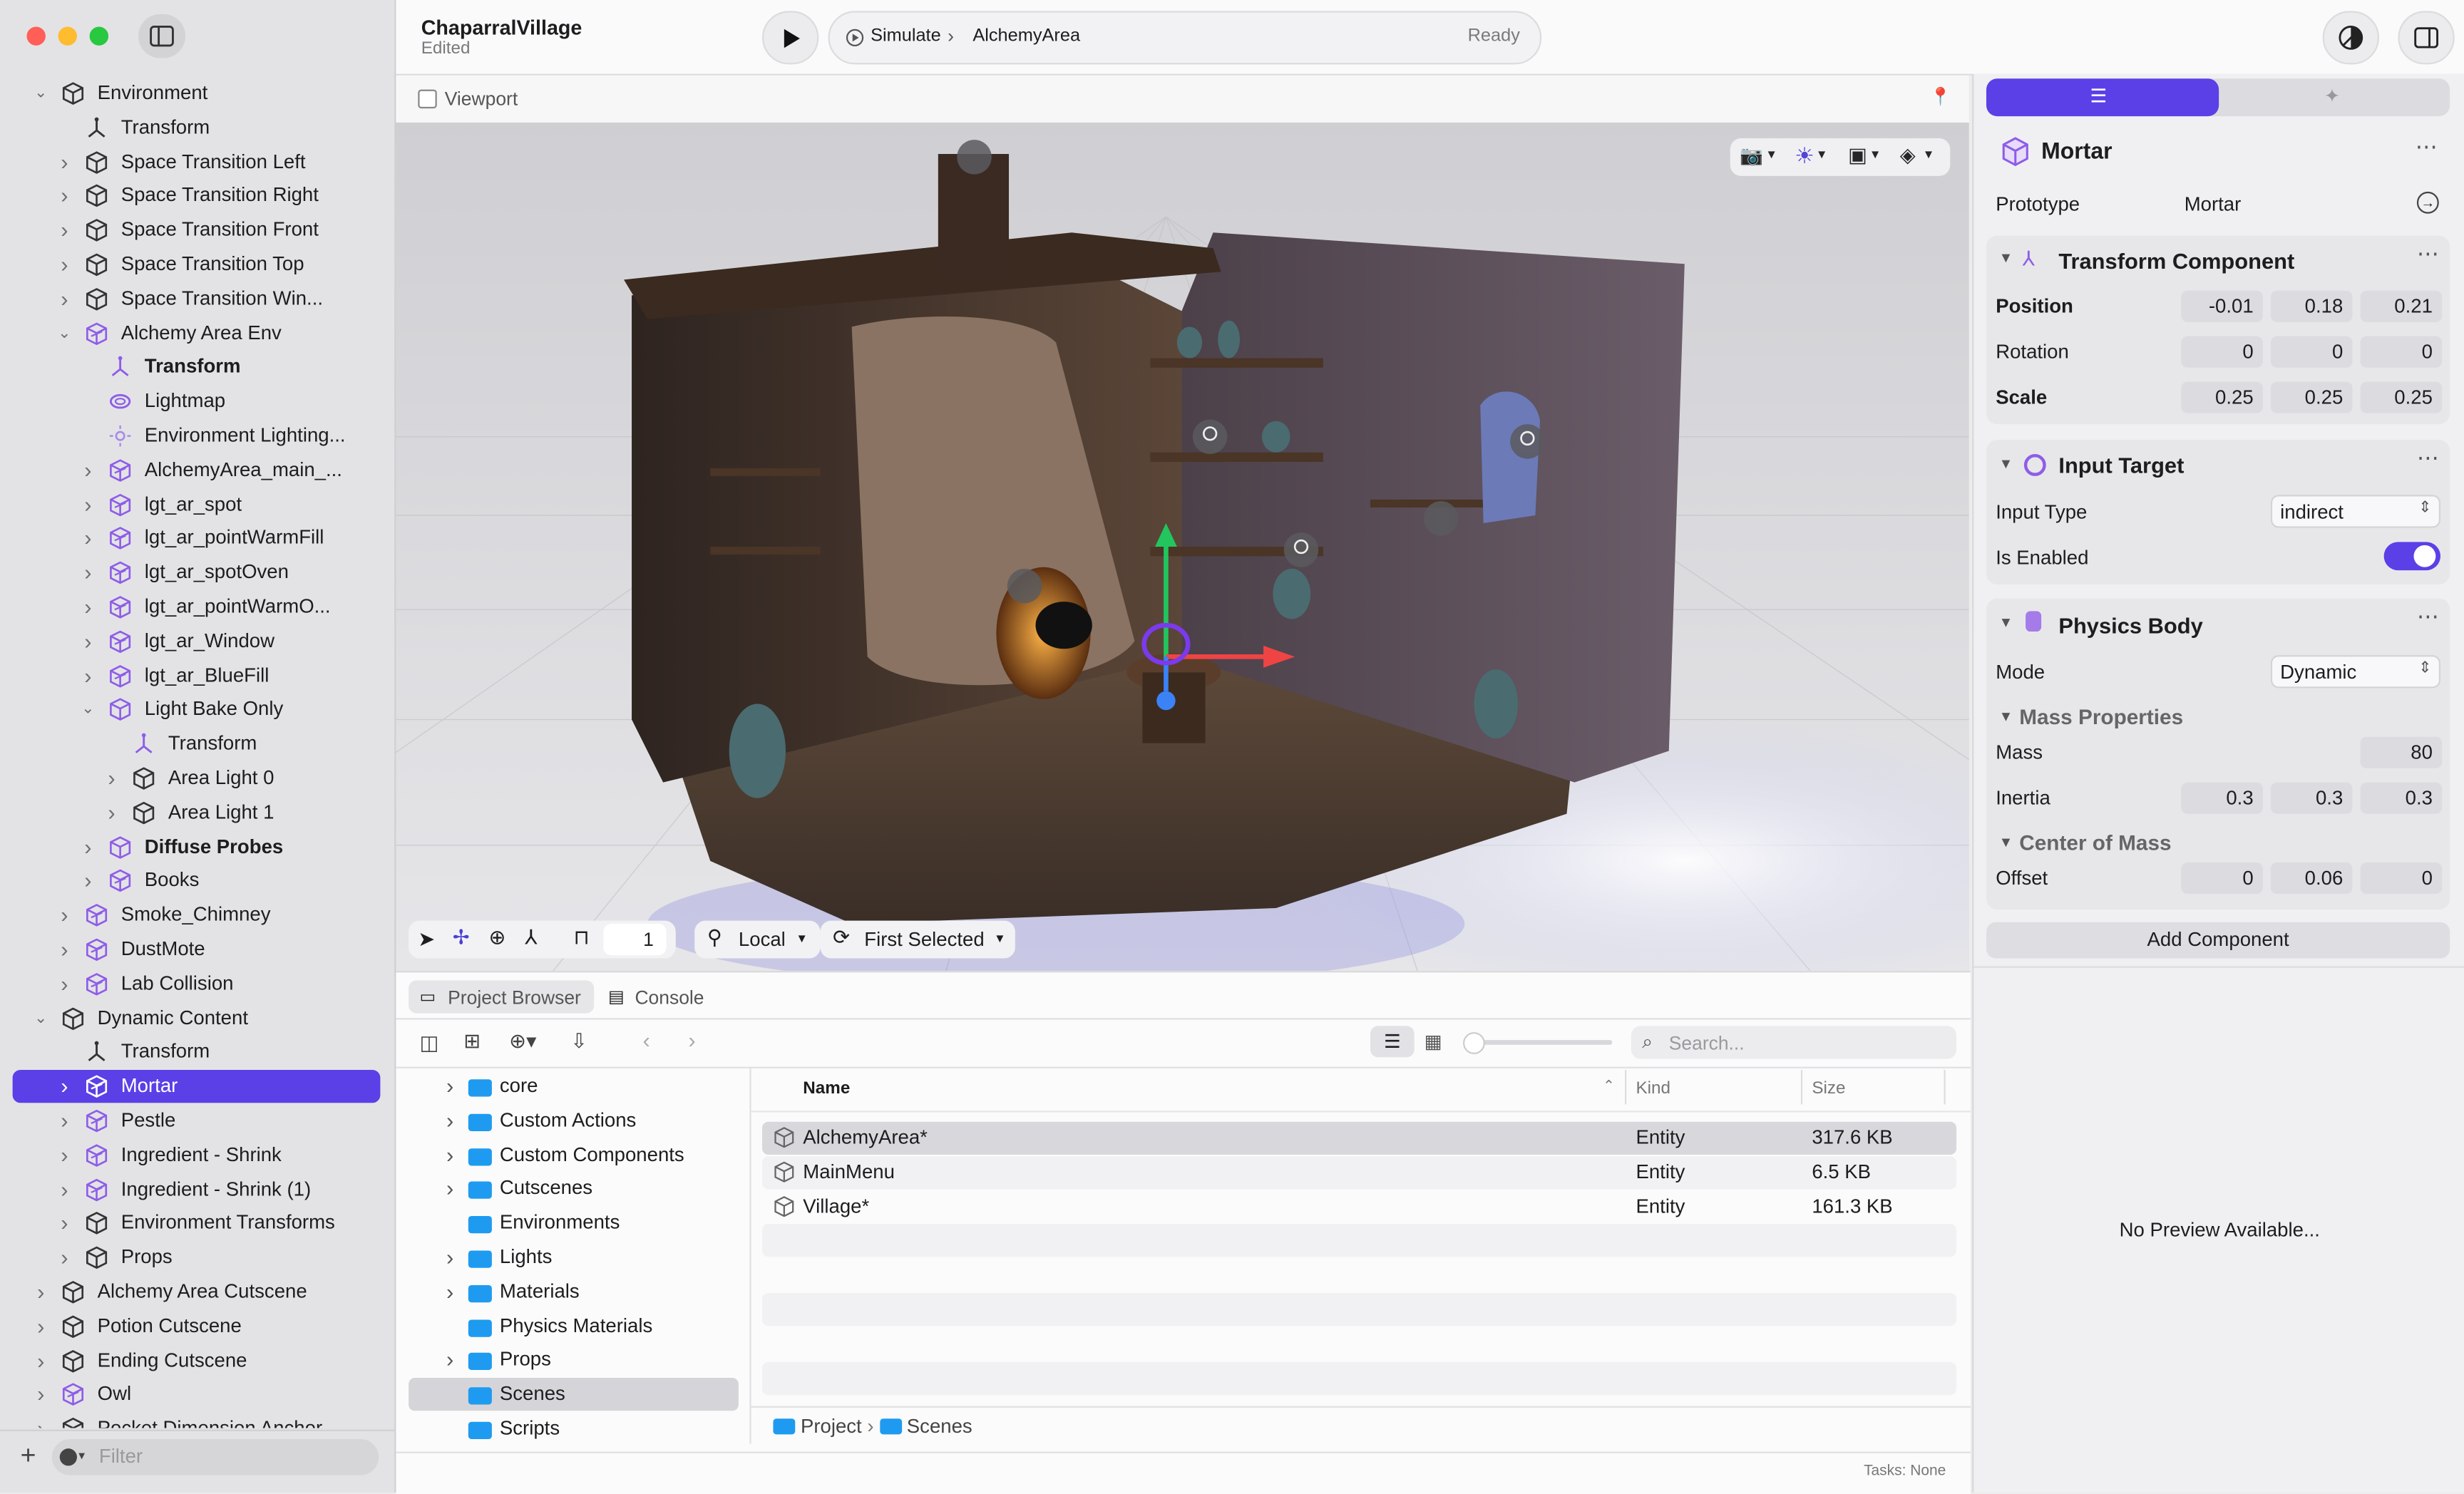 The width and height of the screenshot is (2464, 1494). Describe the element at coordinates (1359, 1173) in the screenshot. I see `file-row: MainMenu Entity 6.5 KB` at that location.